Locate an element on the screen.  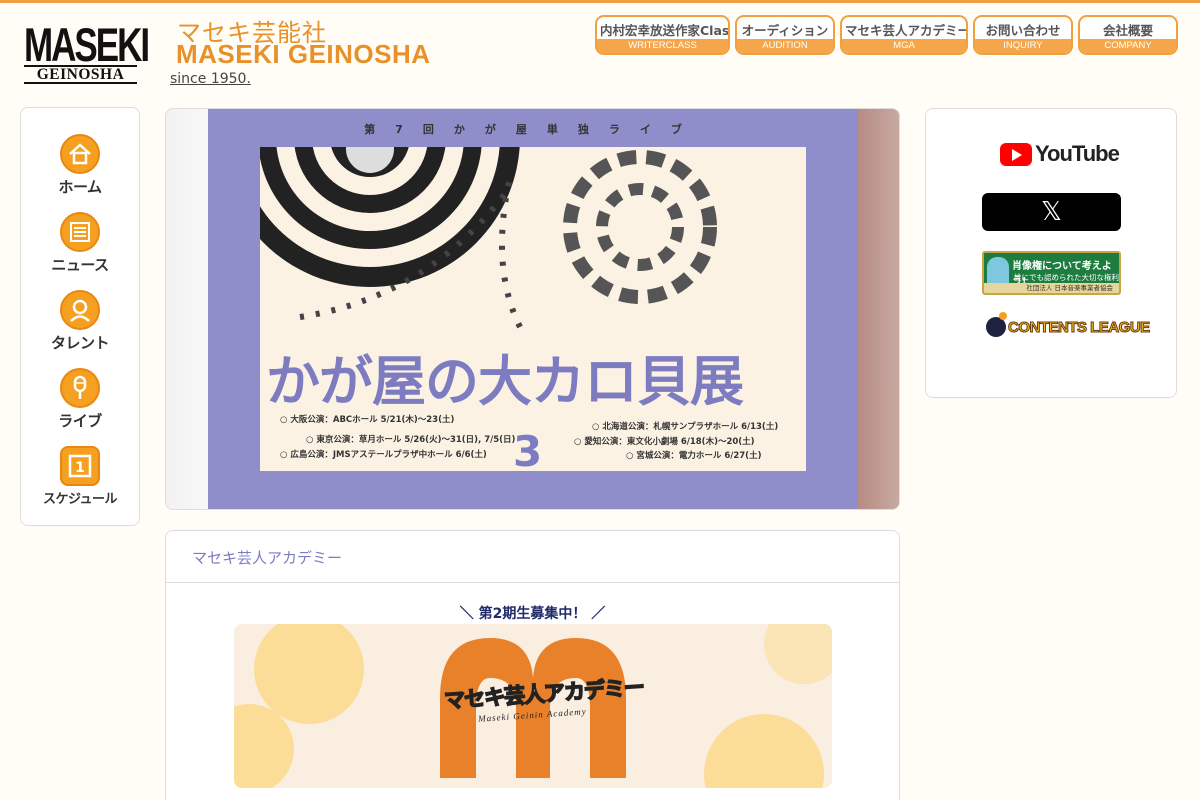
nav-sublabel: MGA is located at coordinates (904, 46).